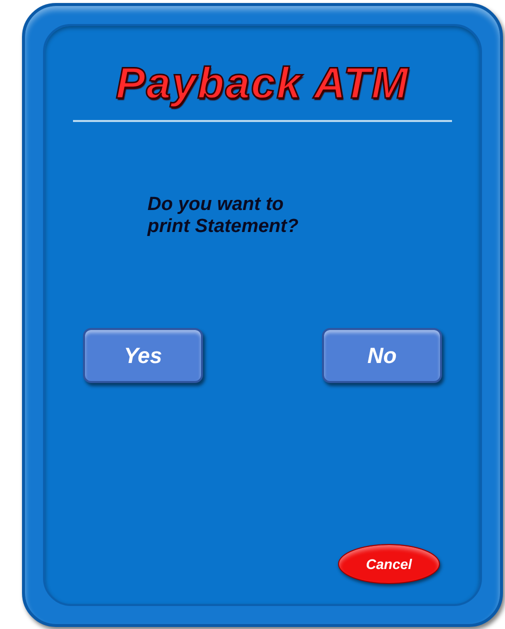 The image size is (505, 629). What do you see at coordinates (224, 216) in the screenshot?
I see `prompt-text: Do you want to print Statement?` at bounding box center [224, 216].